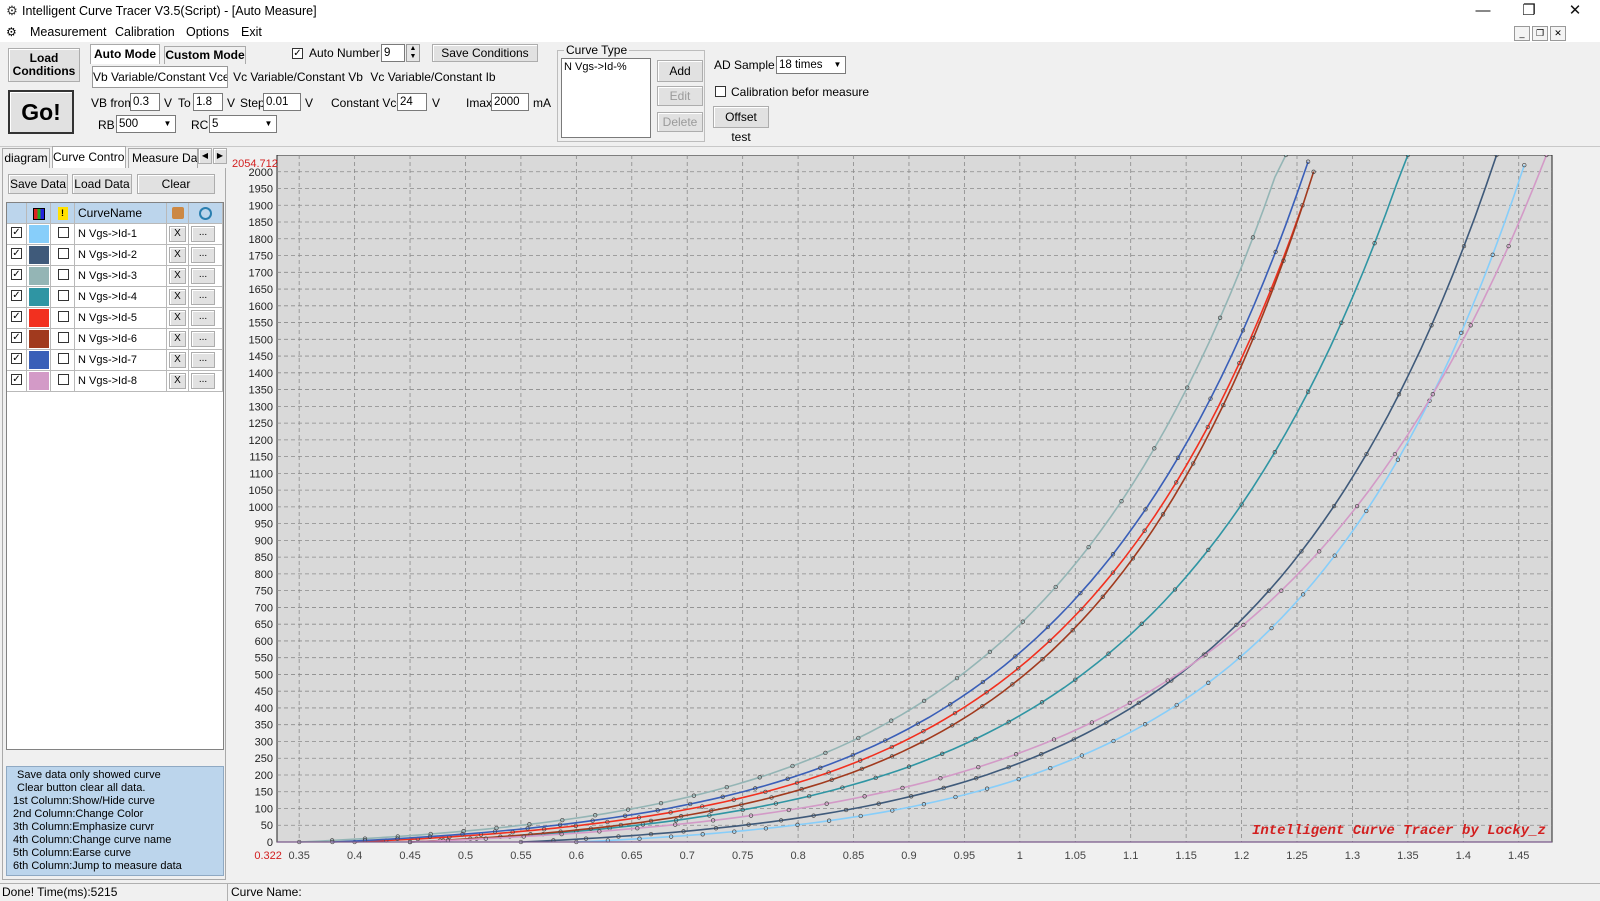  I want to click on tab-vc-variable-vb: Vc Variable/Constant Vb, so click(298, 78).